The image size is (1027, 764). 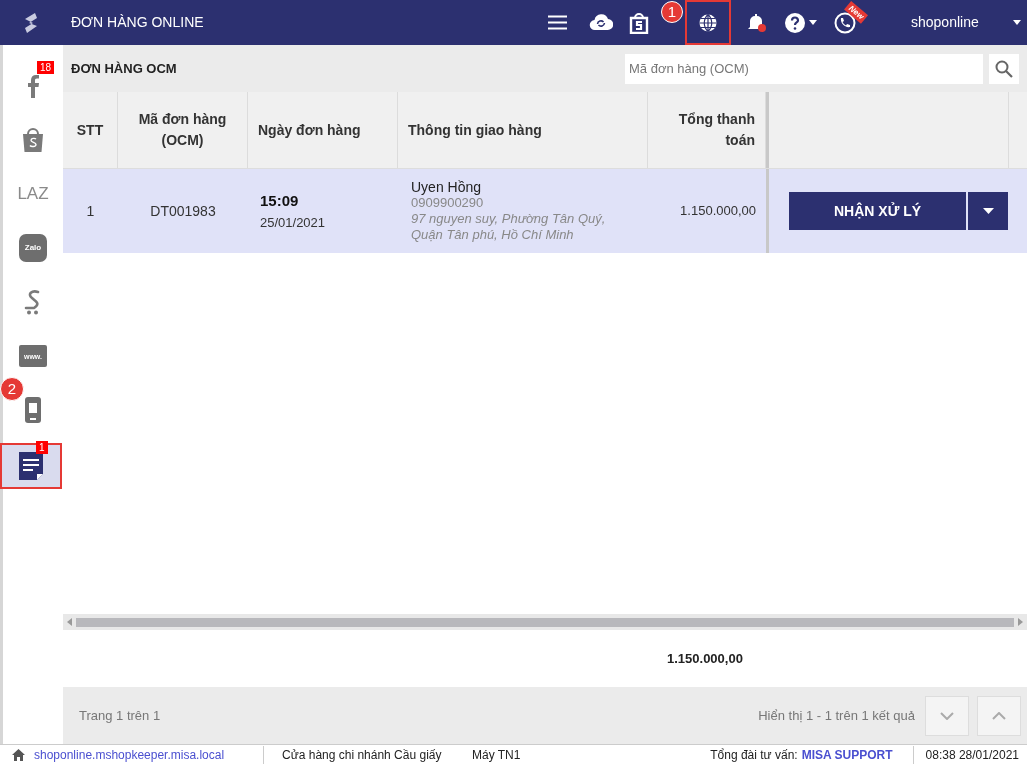 I want to click on horizontal-scrollbar, so click(x=545, y=622).